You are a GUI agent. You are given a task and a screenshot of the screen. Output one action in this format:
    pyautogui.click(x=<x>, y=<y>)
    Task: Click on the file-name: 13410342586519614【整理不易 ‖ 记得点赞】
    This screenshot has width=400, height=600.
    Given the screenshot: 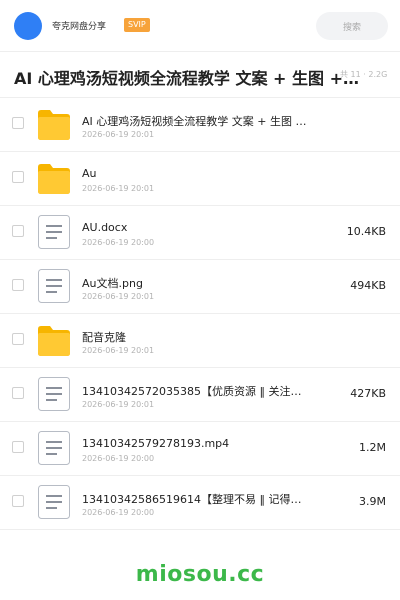 What is the action you would take?
    pyautogui.click(x=197, y=499)
    